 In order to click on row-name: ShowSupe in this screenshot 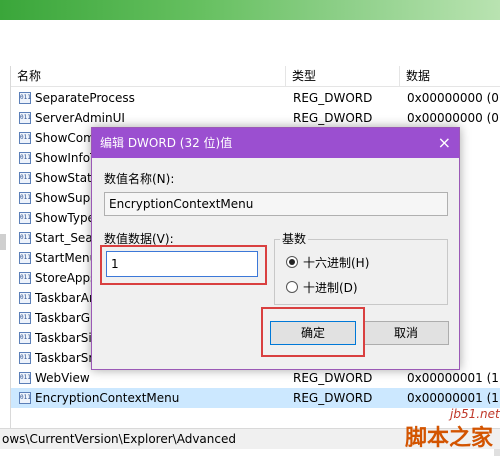, I will do `click(66, 198)`.